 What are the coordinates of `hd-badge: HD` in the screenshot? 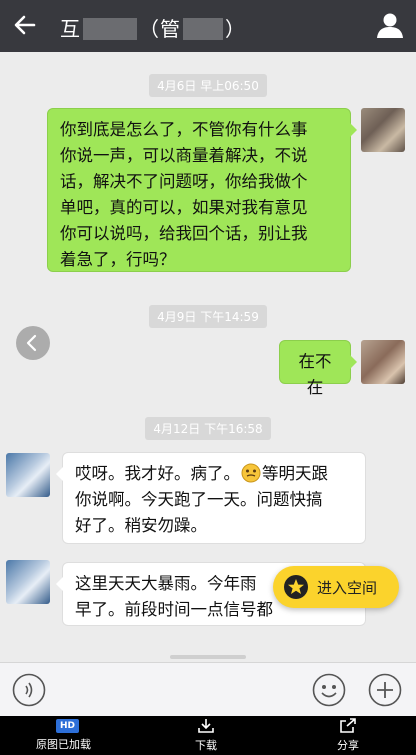 It's located at (68, 726).